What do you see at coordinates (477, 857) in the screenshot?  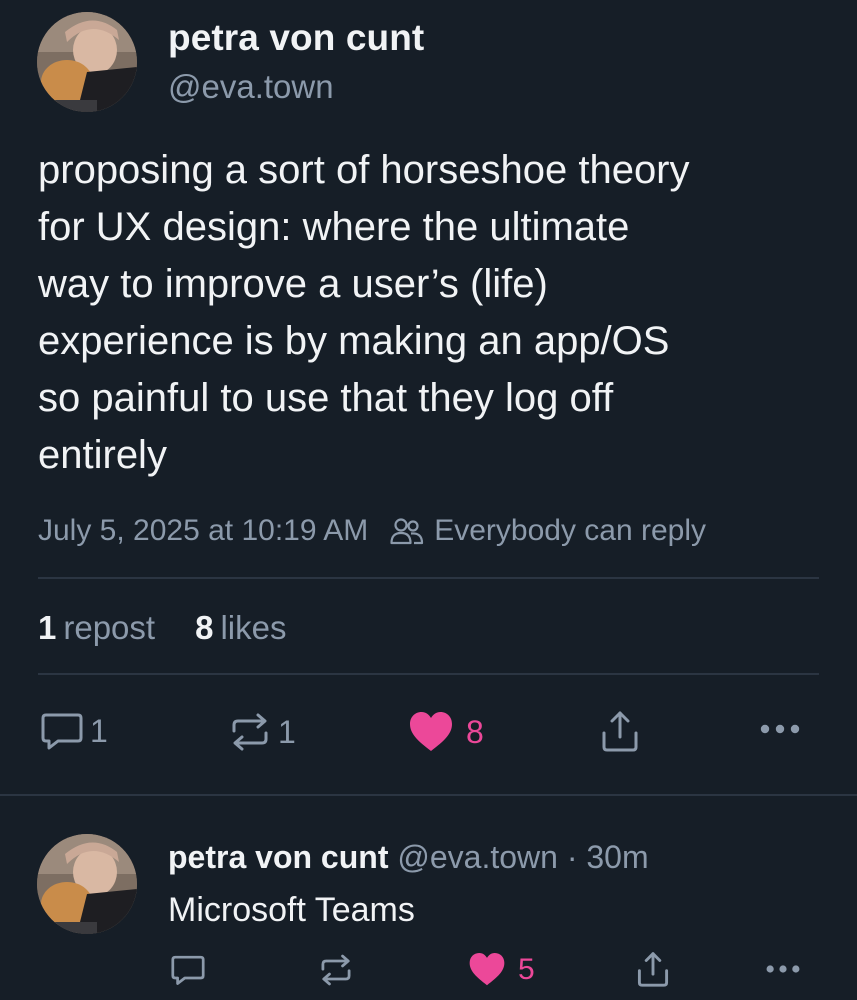 I see `reply-author-handle: @eva.town` at bounding box center [477, 857].